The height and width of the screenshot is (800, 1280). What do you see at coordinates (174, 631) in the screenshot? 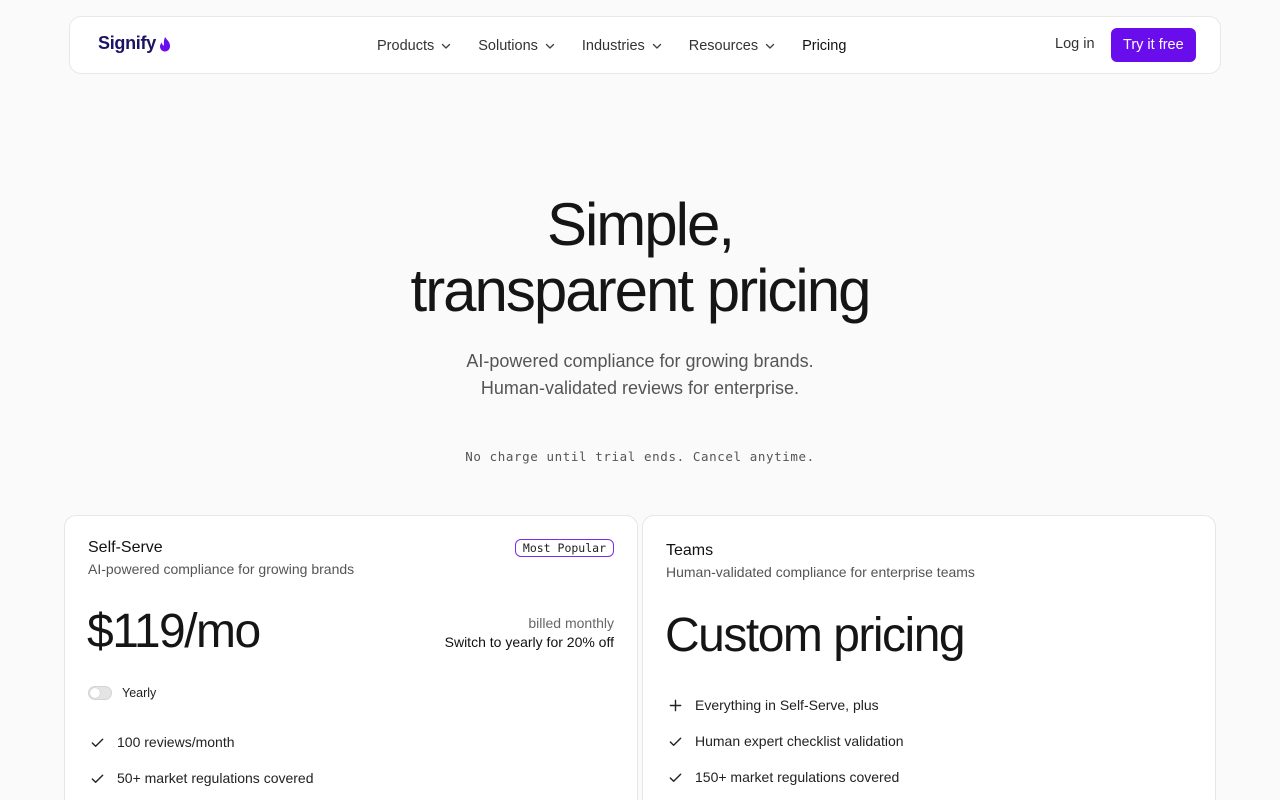
I see `plan-price: $119/mo` at bounding box center [174, 631].